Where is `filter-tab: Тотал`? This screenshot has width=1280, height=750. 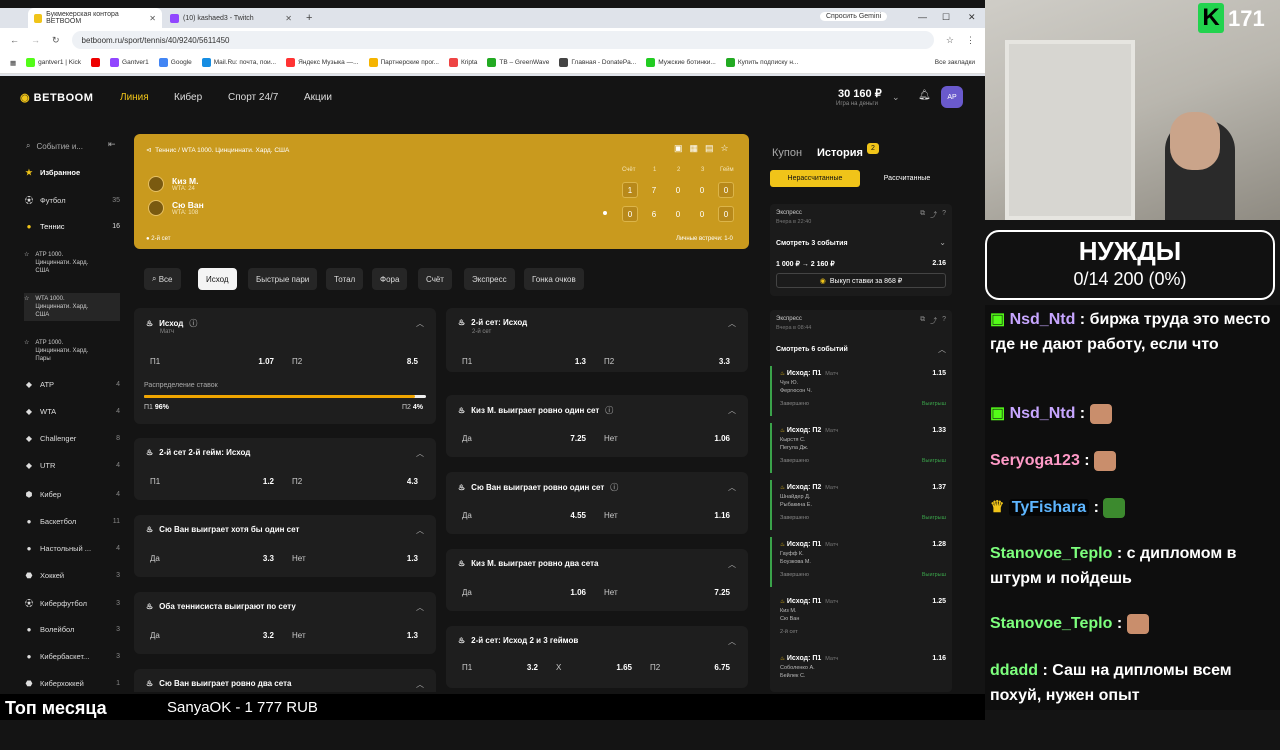 filter-tab: Тотал is located at coordinates (345, 279).